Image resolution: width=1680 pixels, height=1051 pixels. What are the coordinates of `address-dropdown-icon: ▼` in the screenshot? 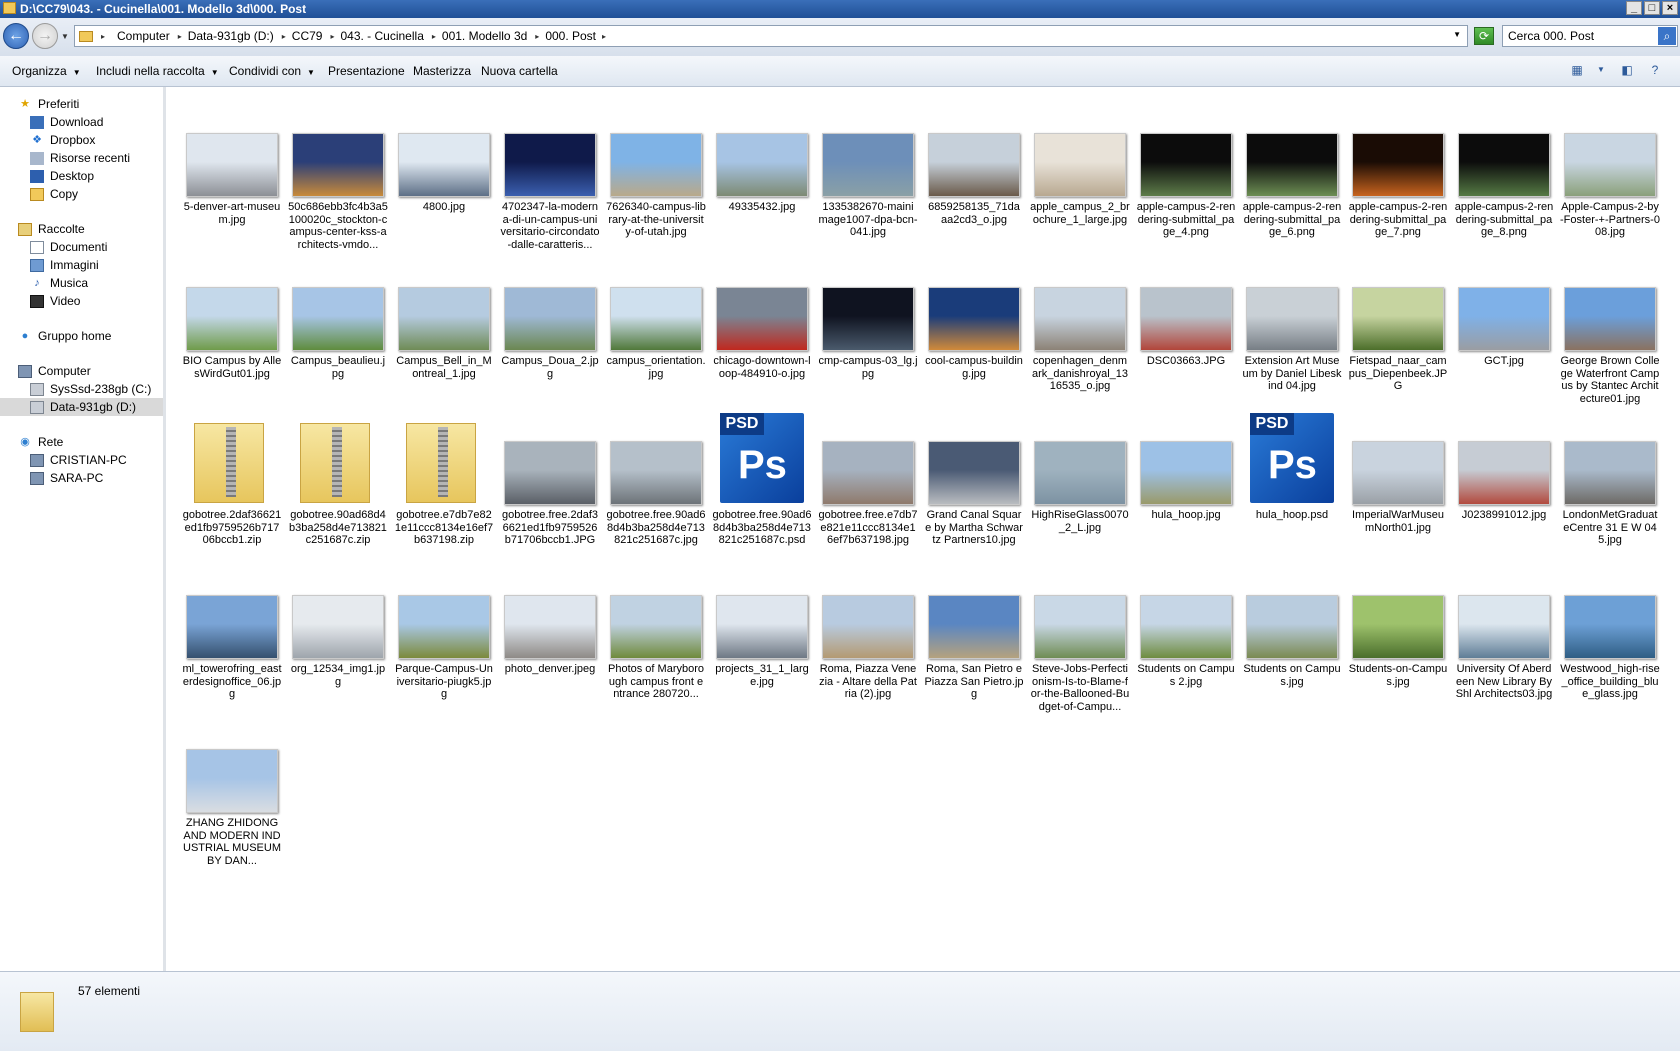 It's located at (1457, 34).